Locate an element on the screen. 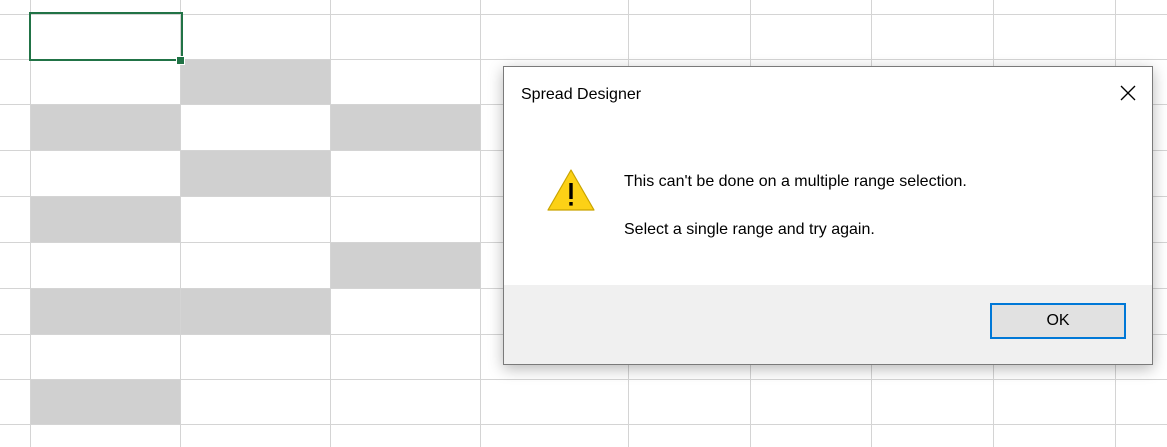 This screenshot has height=447, width=1167. close-button is located at coordinates (1128, 93).